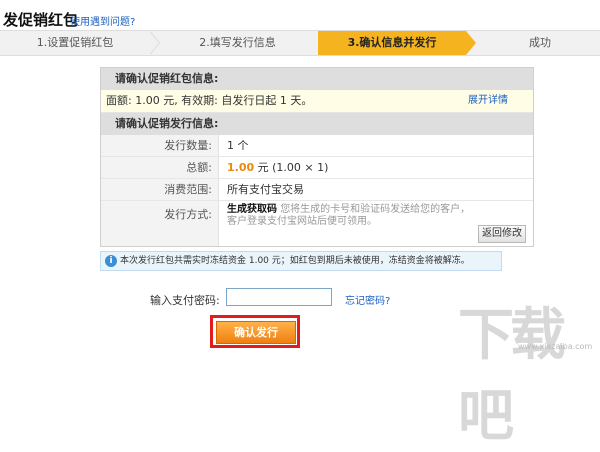 The width and height of the screenshot is (600, 452). Describe the element at coordinates (540, 42) in the screenshot. I see `step-4: 成功` at that location.